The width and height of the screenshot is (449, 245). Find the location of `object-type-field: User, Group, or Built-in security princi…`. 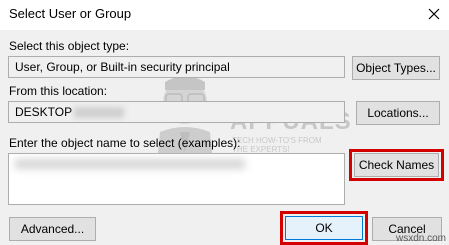

object-type-field: User, Group, or Built-in security princi… is located at coordinates (176, 67).